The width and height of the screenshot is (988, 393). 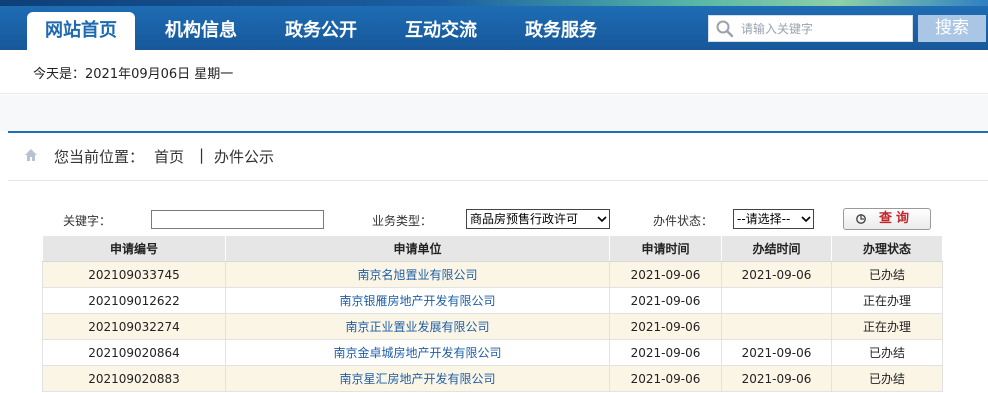 What do you see at coordinates (417, 300) in the screenshot?
I see `applicant-unit-link: 南京银雁房地产开发有限公司` at bounding box center [417, 300].